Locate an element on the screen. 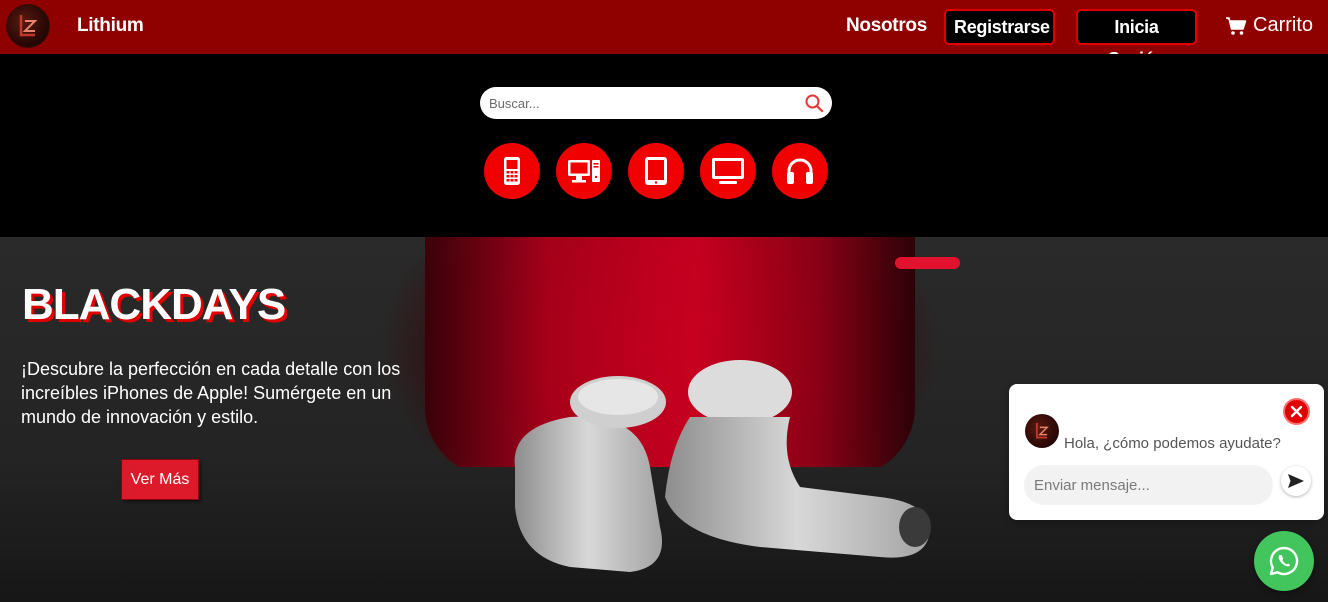  chat-avatar is located at coordinates (1042, 431).